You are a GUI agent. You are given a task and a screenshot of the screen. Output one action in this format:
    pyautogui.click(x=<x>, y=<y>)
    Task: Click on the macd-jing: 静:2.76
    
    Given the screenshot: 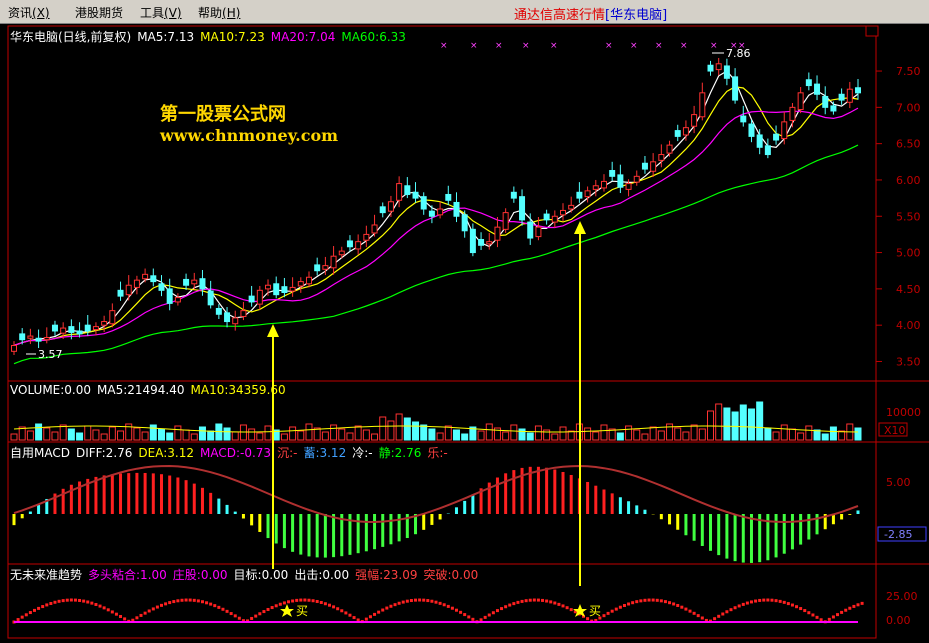 What is the action you would take?
    pyautogui.click(x=400, y=453)
    